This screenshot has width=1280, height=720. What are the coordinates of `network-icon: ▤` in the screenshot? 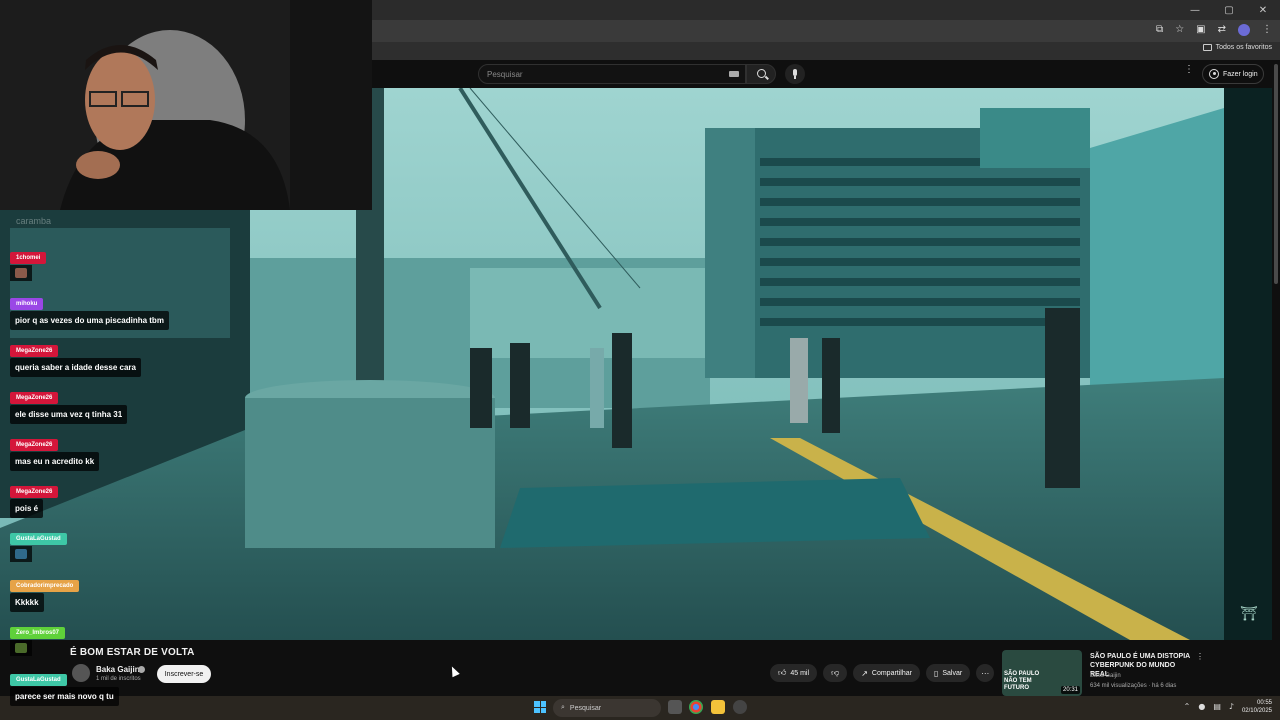 It's located at (1217, 706).